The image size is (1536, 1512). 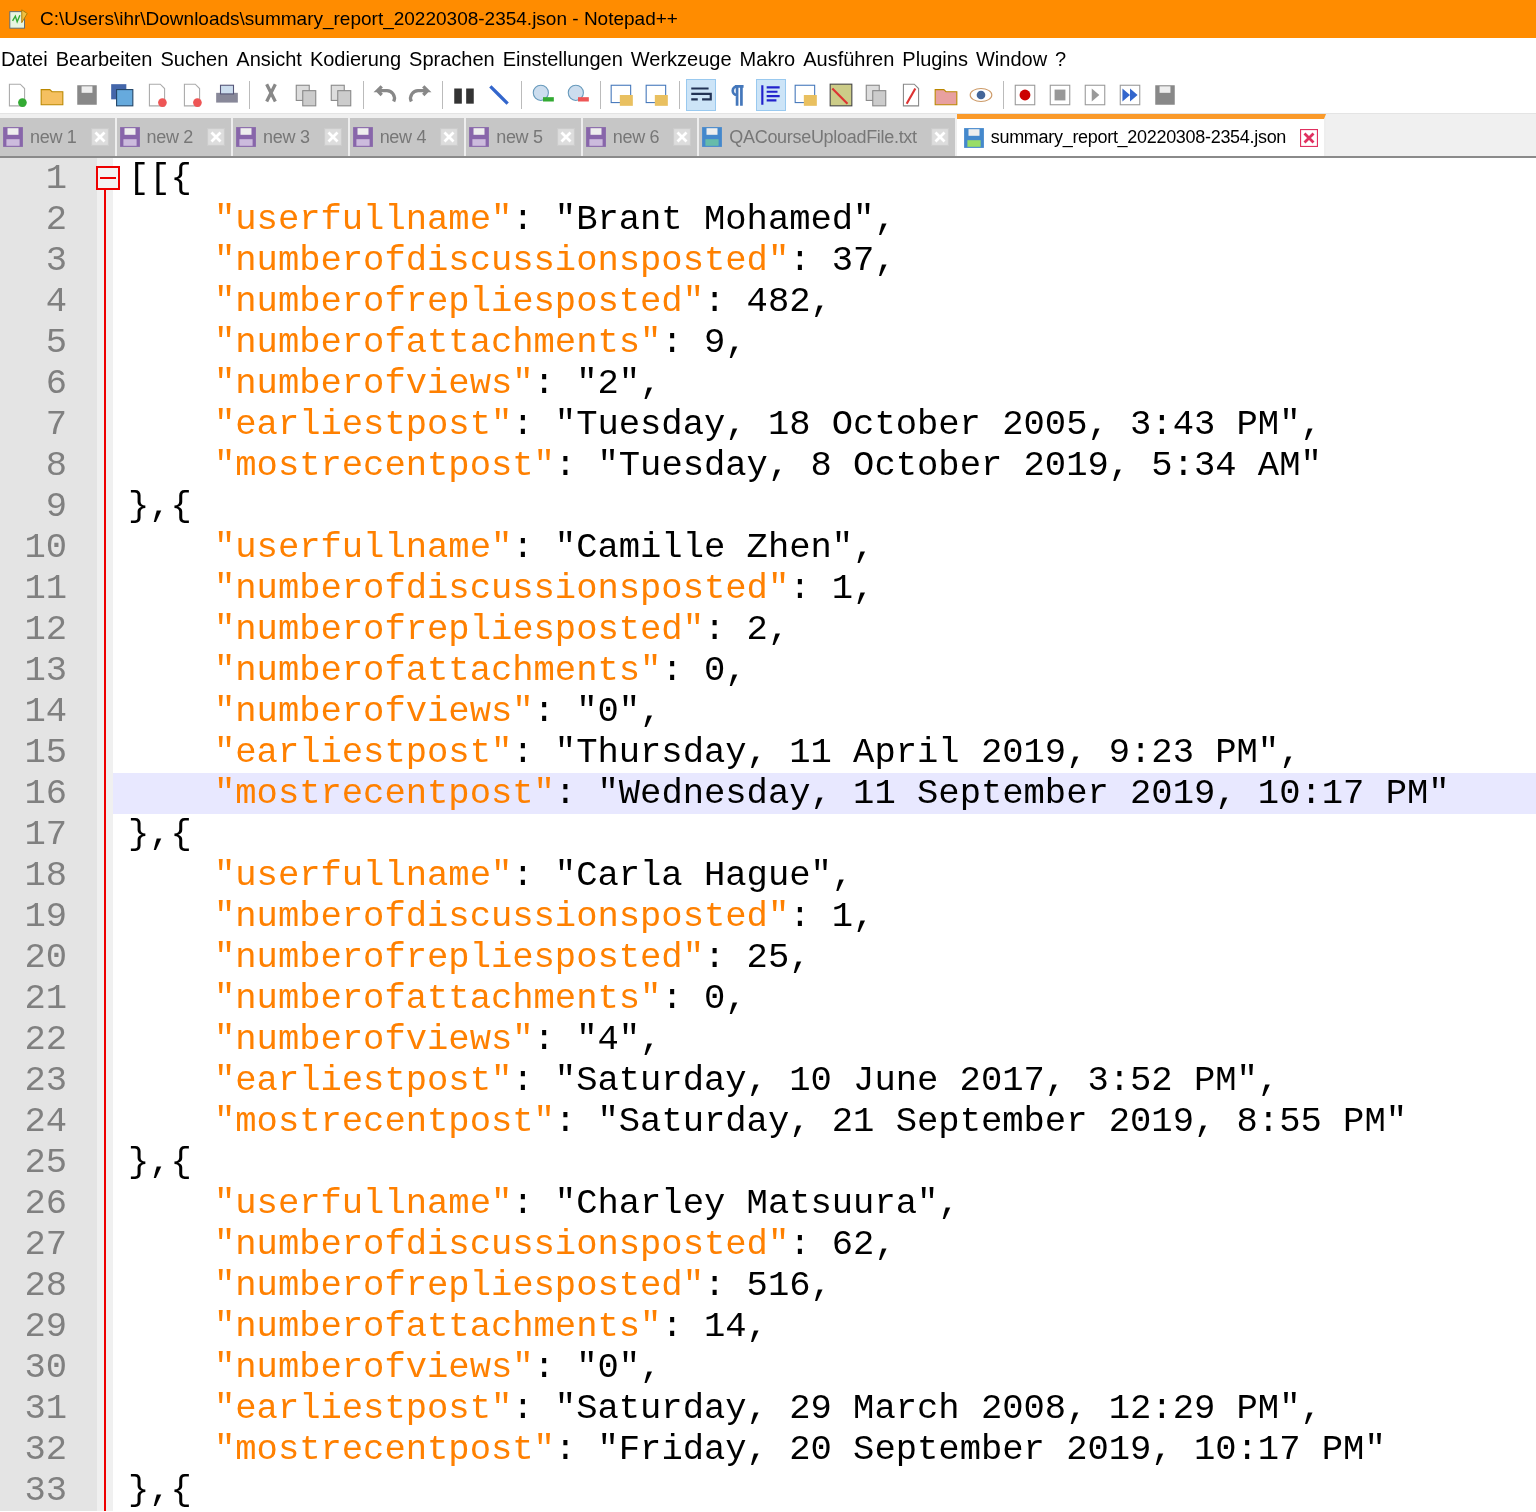 What do you see at coordinates (693, 547) in the screenshot?
I see `code-text: : "Camille Zhen",` at bounding box center [693, 547].